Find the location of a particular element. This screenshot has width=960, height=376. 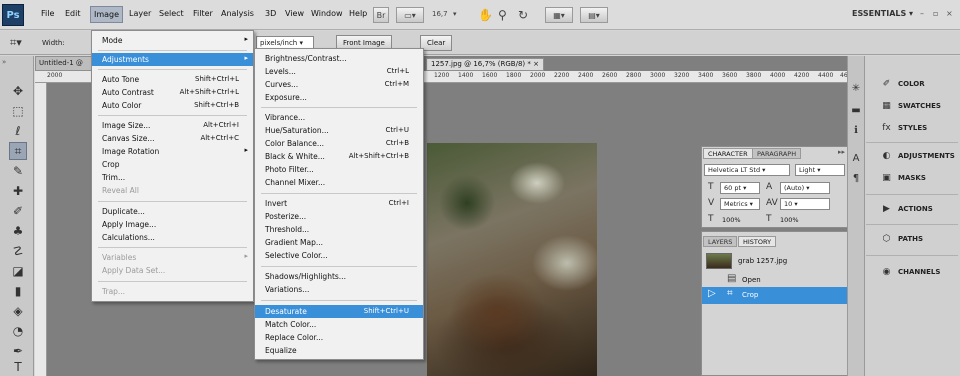

image-menu-auto-contrast: Auto Contrast Alt+Shift+Ctrl+L is located at coordinates (172, 92).